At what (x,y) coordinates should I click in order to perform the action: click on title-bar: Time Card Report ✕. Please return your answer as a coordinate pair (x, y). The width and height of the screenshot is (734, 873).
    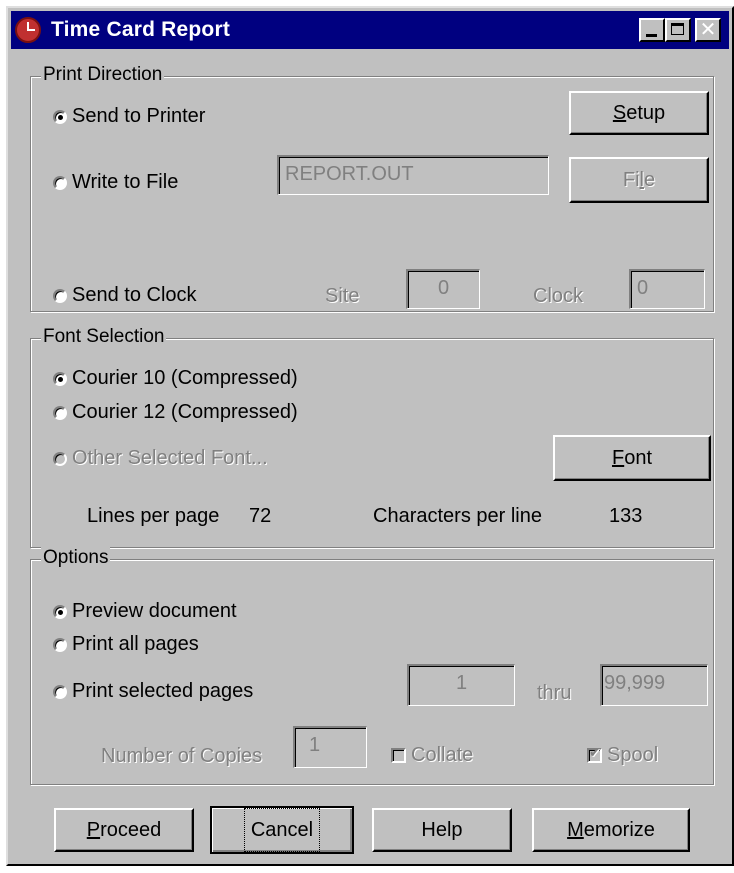
    Looking at the image, I should click on (370, 30).